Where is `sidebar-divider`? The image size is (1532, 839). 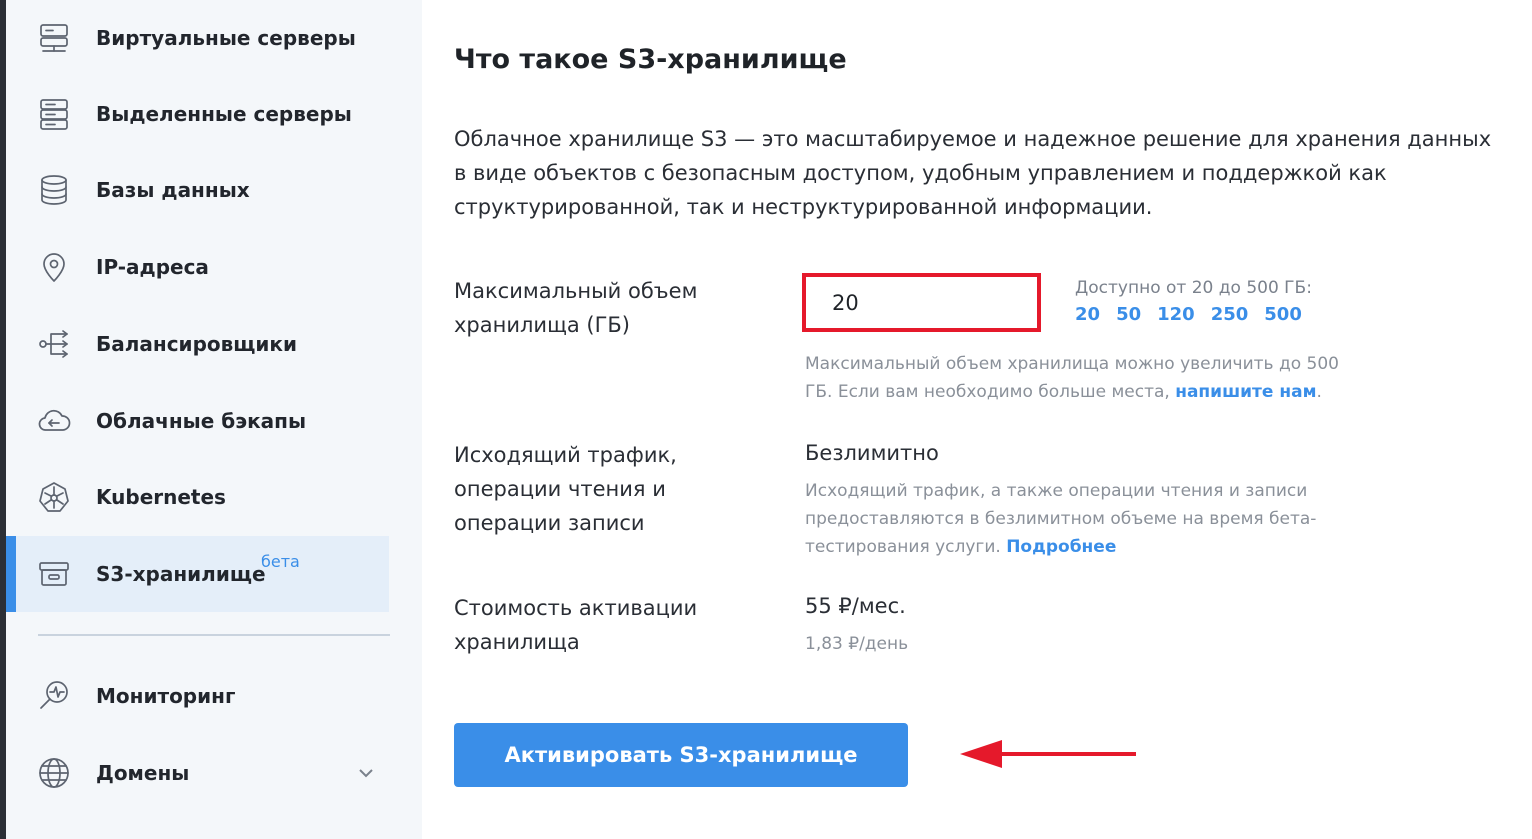
sidebar-divider is located at coordinates (214, 635).